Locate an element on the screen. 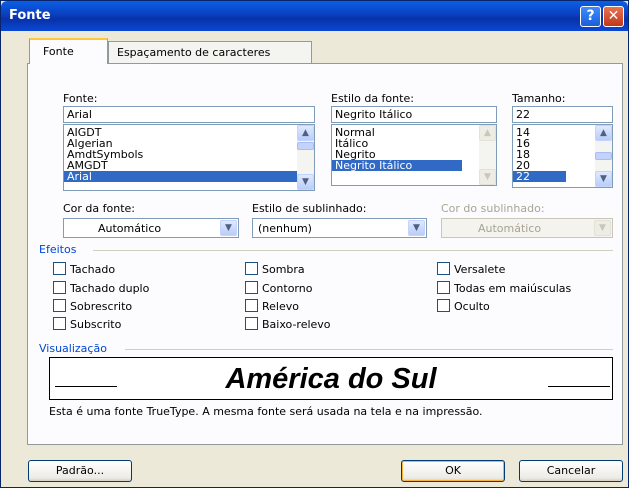 The width and height of the screenshot is (629, 488). font-label: Fonte: is located at coordinates (80, 98).